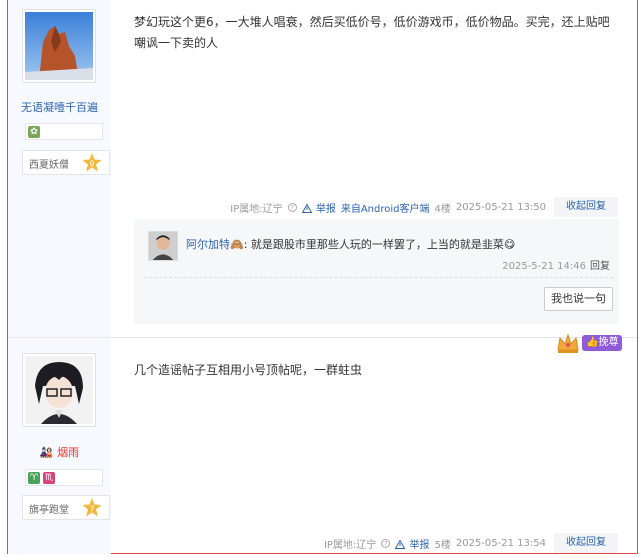  What do you see at coordinates (49, 510) in the screenshot?
I see `level-name: 旗亭跑堂` at bounding box center [49, 510].